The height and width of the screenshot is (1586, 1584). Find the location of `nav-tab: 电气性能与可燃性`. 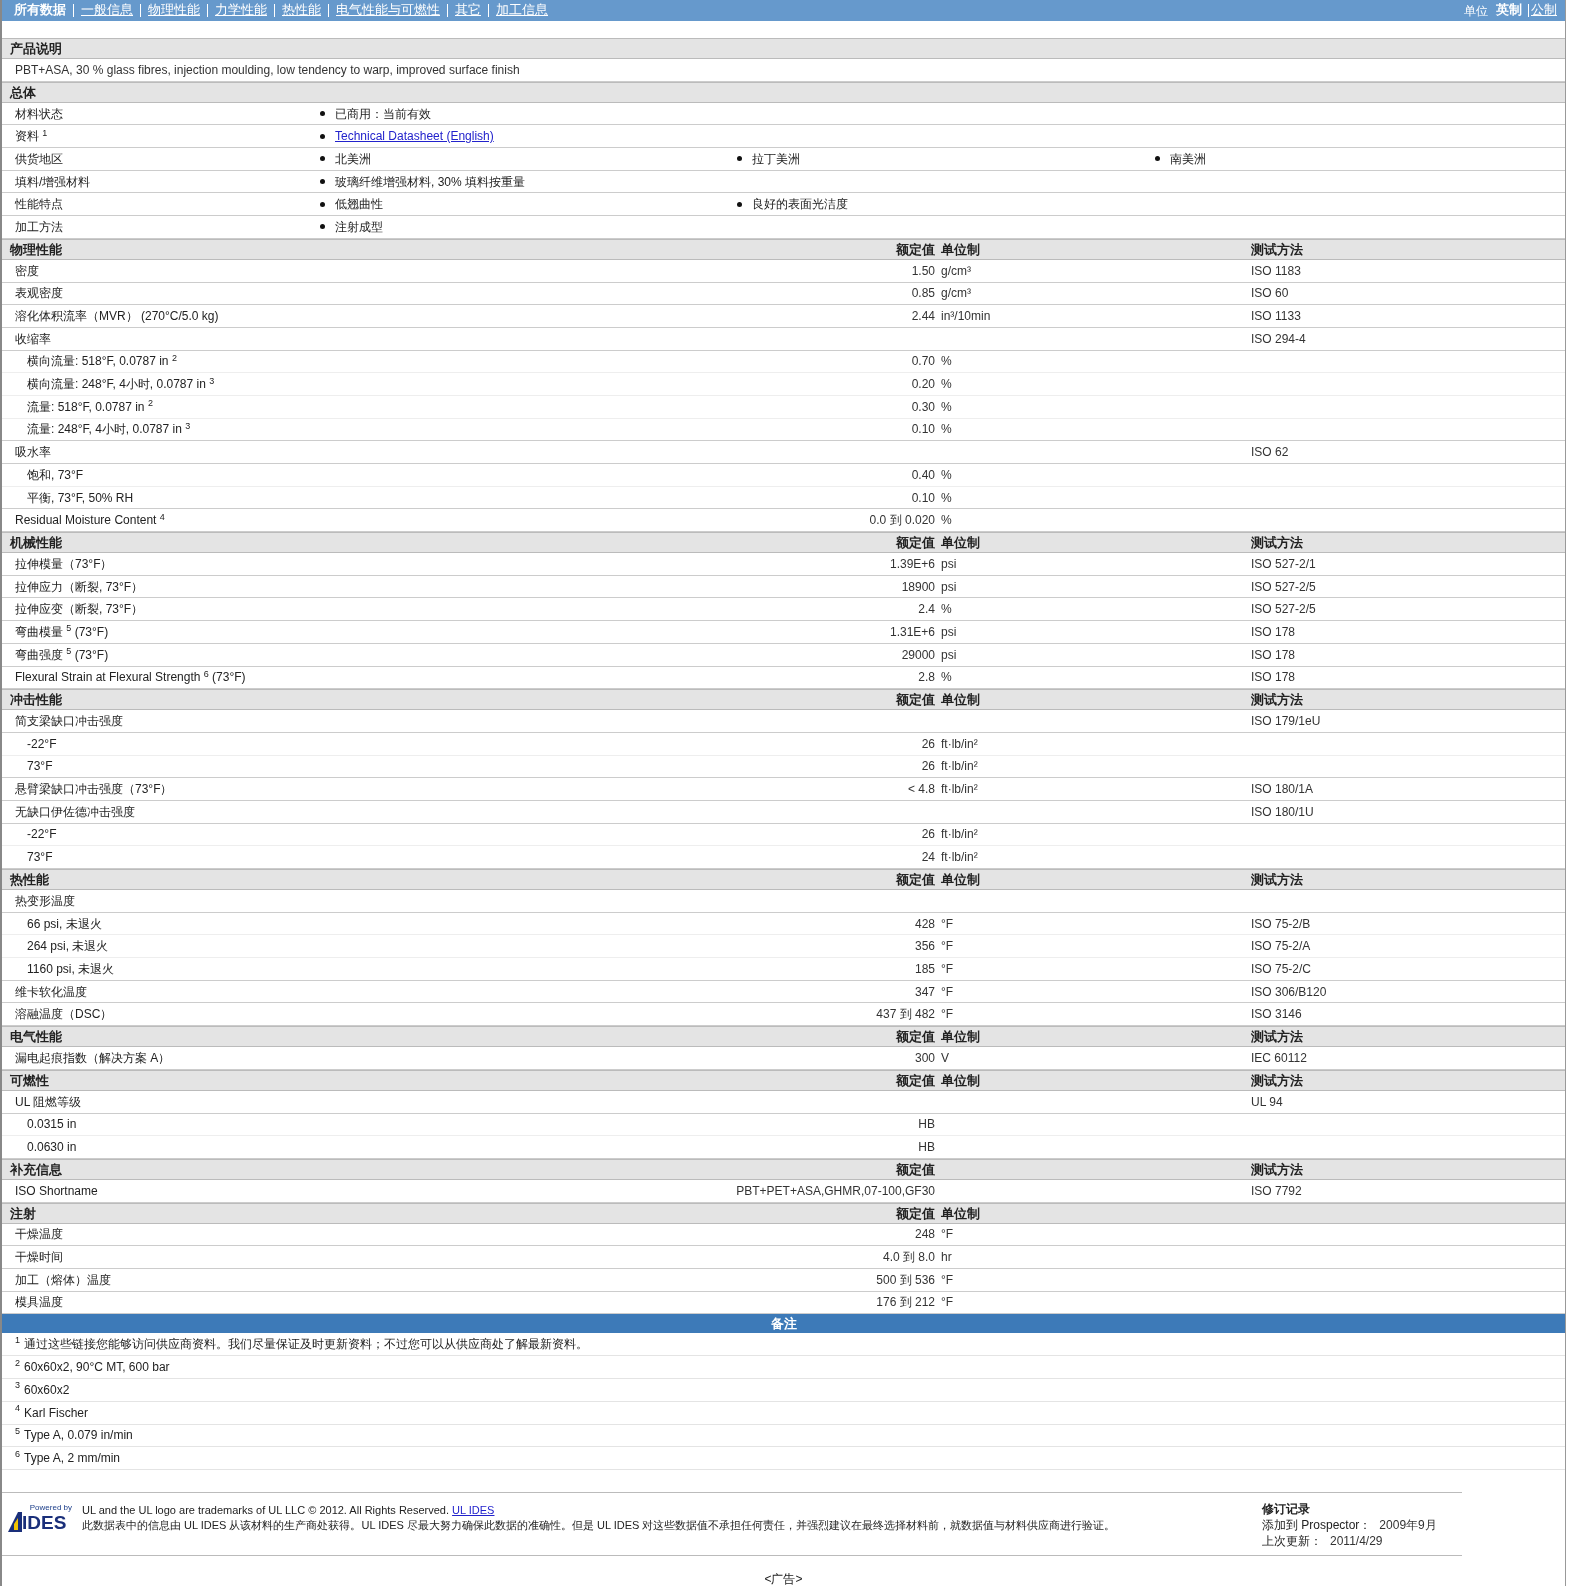

nav-tab: 电气性能与可燃性 is located at coordinates (388, 10).